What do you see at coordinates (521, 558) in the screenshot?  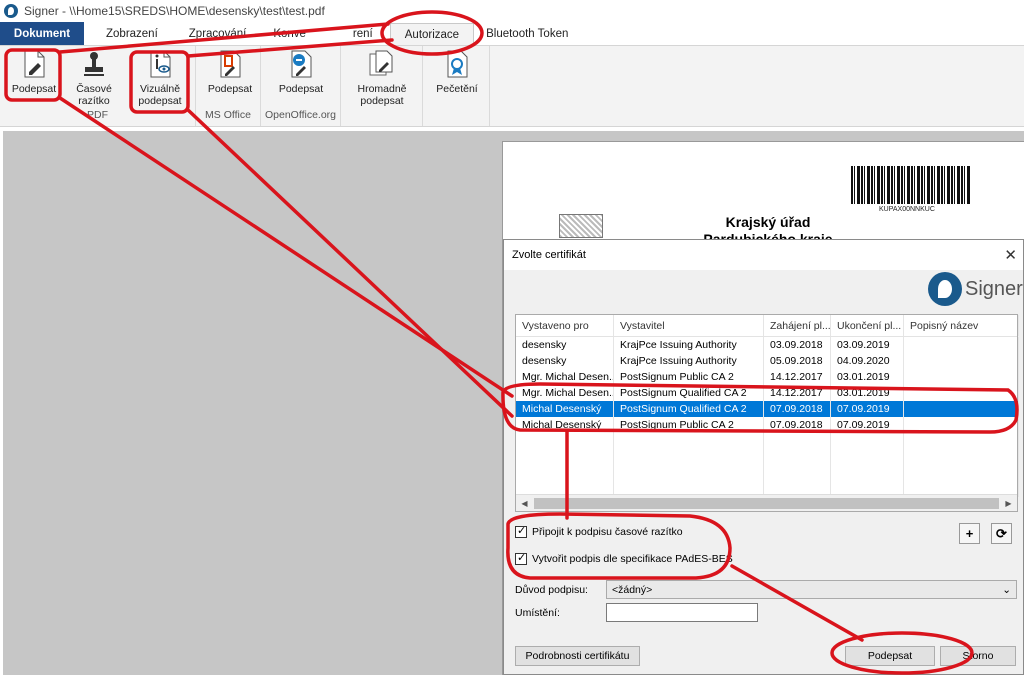 I see `pades-checkbox` at bounding box center [521, 558].